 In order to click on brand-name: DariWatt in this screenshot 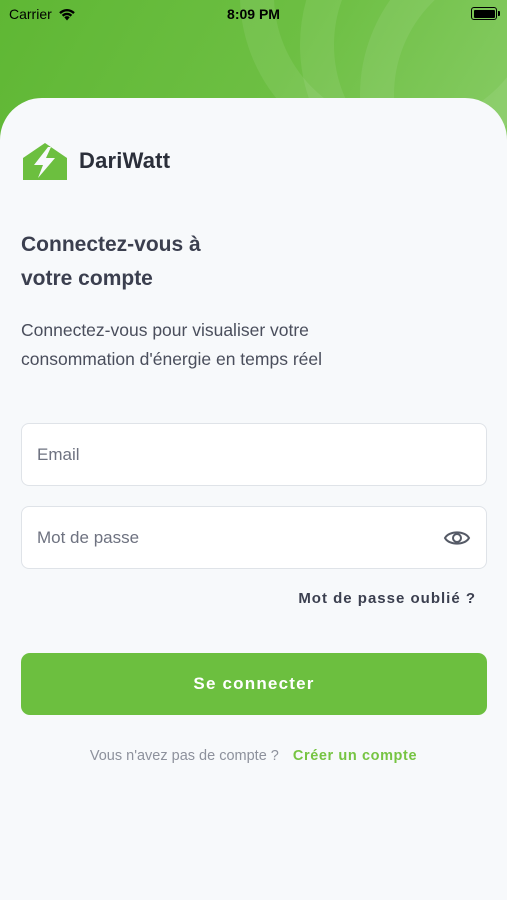, I will do `click(125, 160)`.